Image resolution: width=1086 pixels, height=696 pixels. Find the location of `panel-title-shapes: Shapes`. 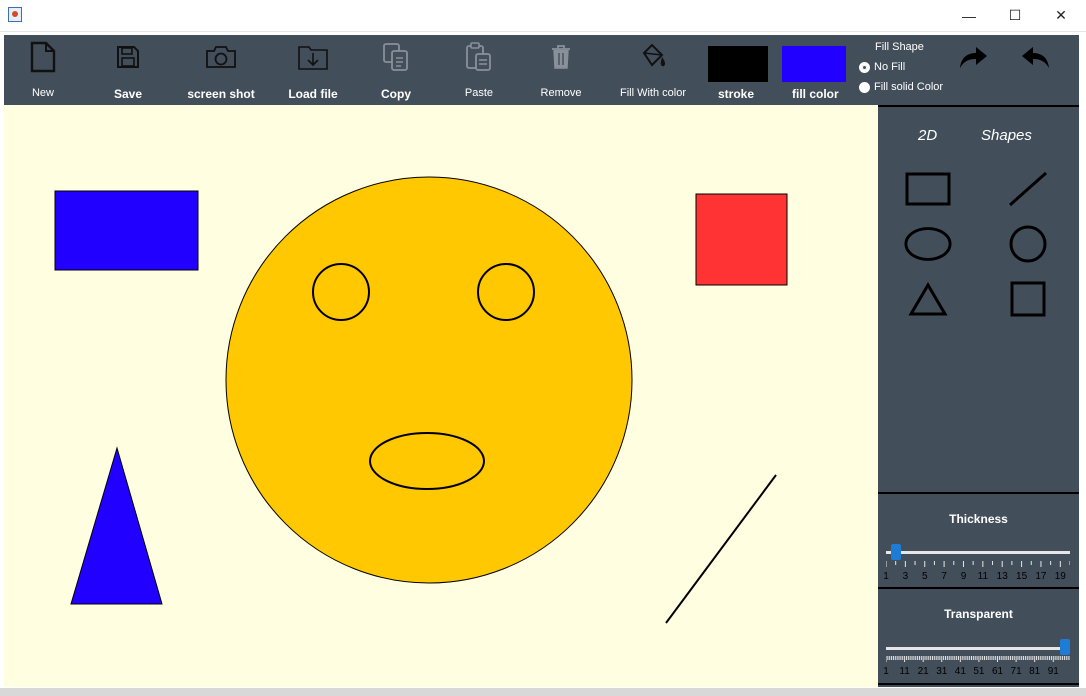

panel-title-shapes: Shapes is located at coordinates (1006, 135).